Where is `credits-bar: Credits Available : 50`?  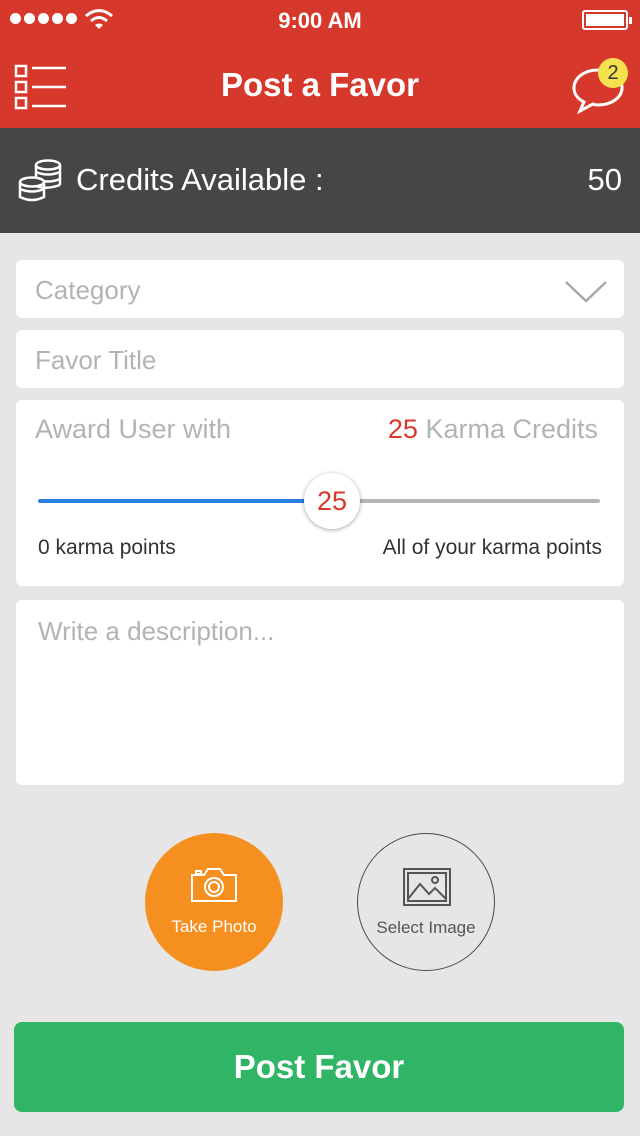 credits-bar: Credits Available : 50 is located at coordinates (320, 180).